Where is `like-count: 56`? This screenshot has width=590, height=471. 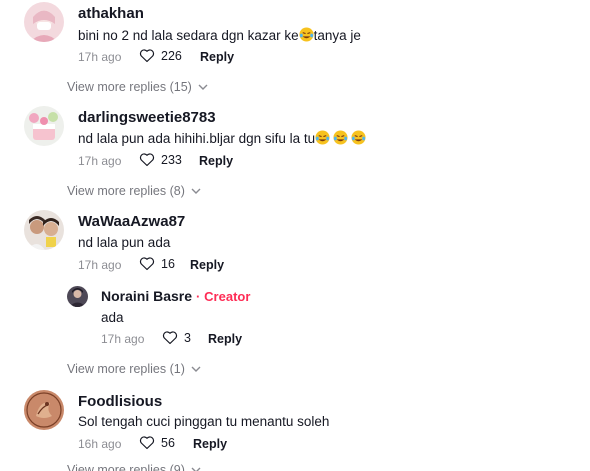
like-count: 56 is located at coordinates (168, 442).